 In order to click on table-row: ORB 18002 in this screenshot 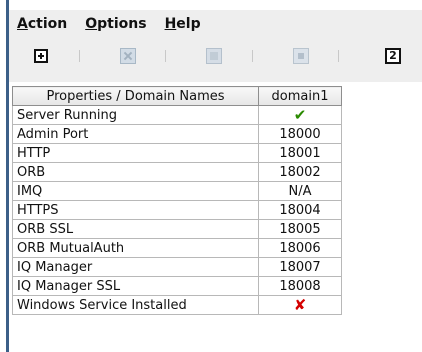, I will do `click(177, 172)`.